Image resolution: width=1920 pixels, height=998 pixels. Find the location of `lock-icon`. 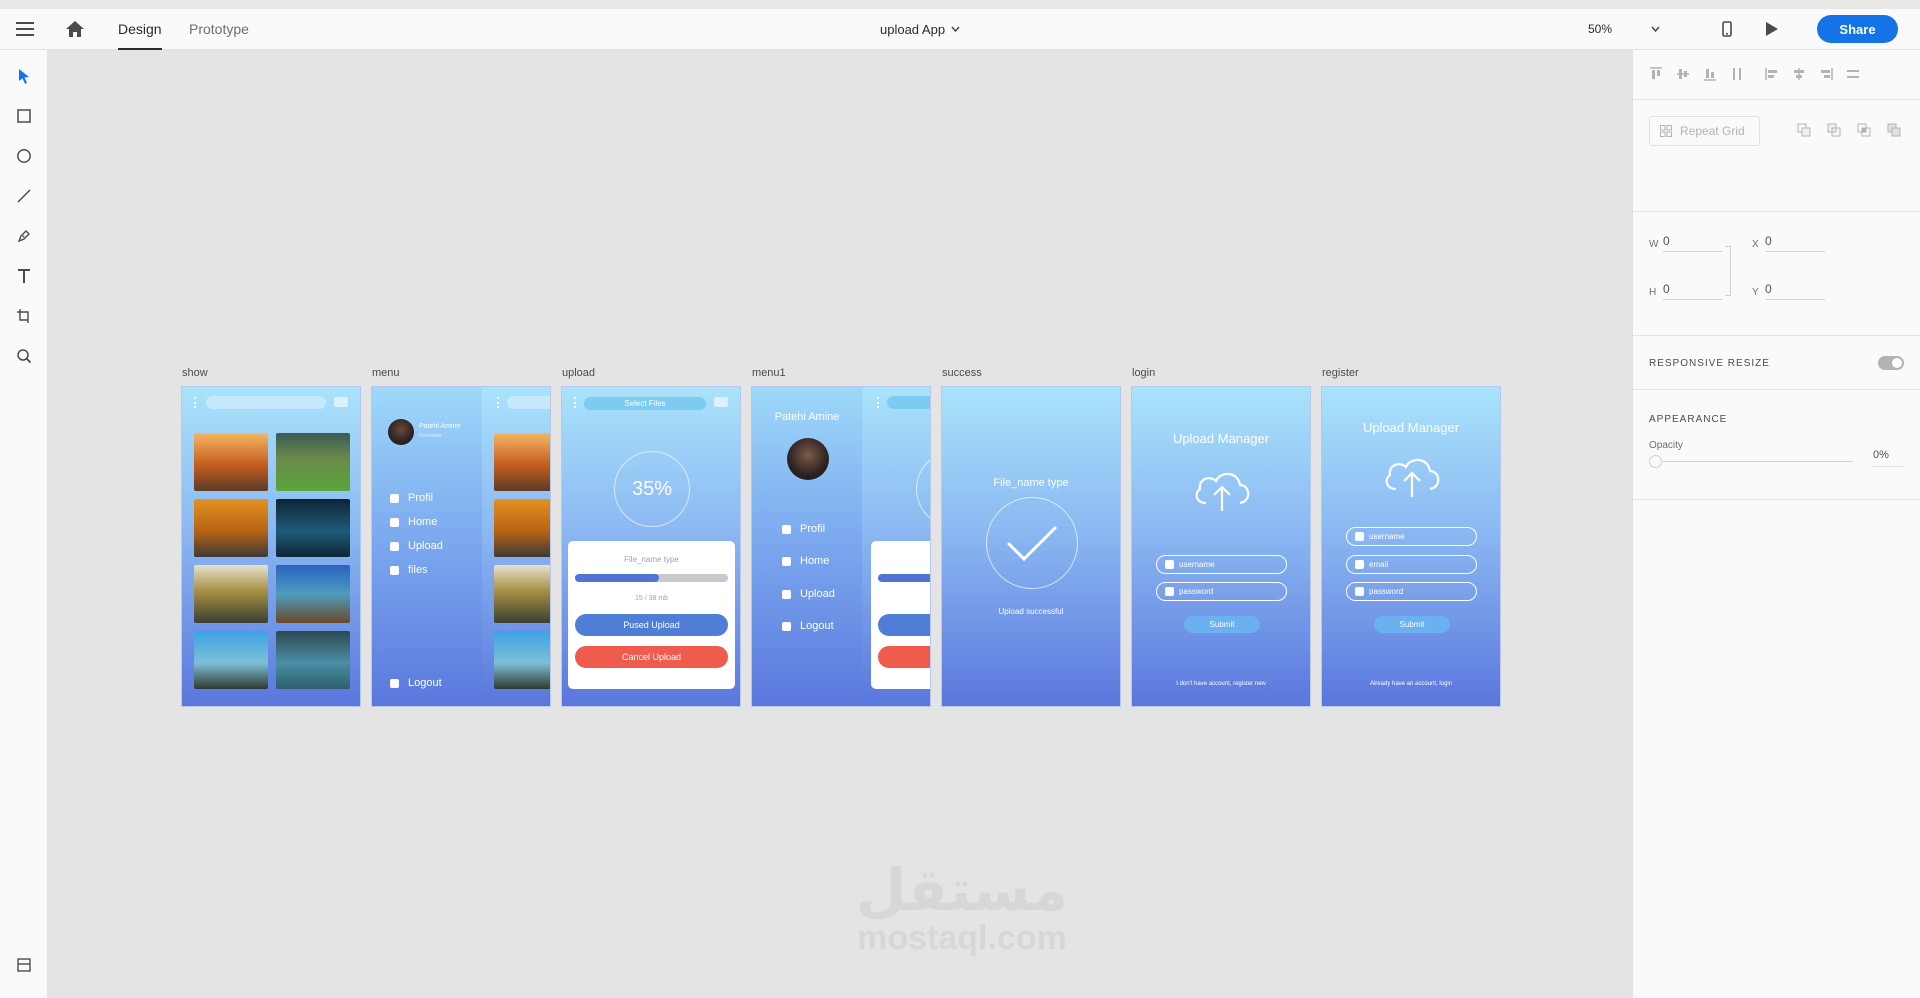

lock-icon is located at coordinates (1359, 591).